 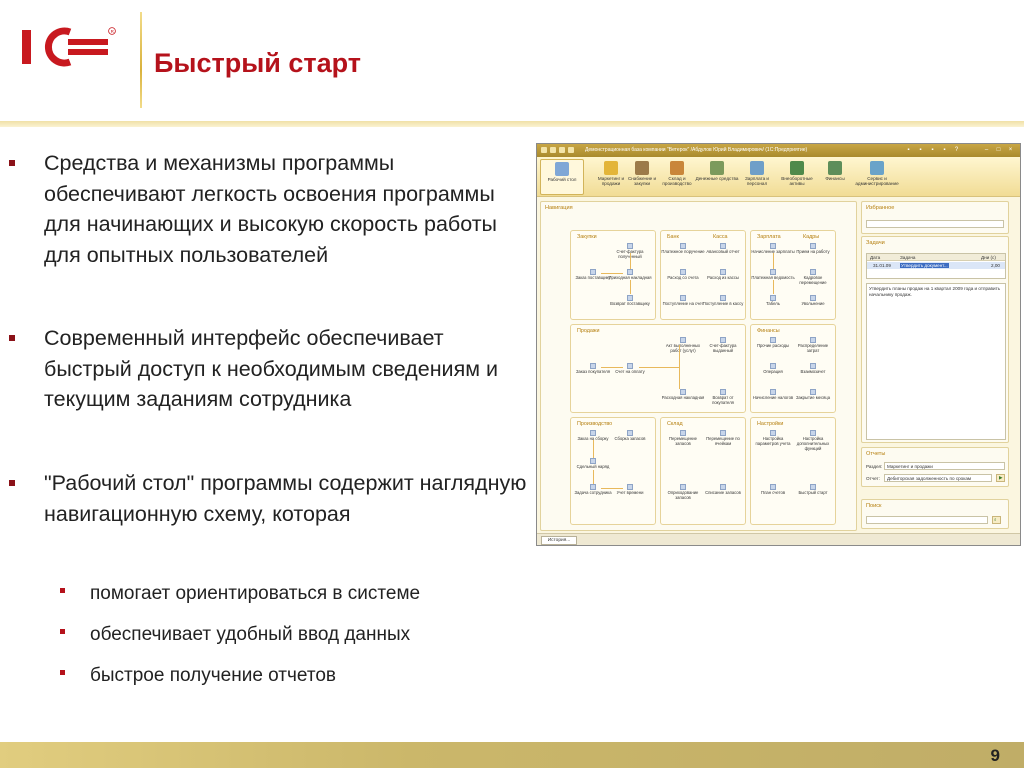 I want to click on section-salary: Зарплата и персонал, so click(x=757, y=173).